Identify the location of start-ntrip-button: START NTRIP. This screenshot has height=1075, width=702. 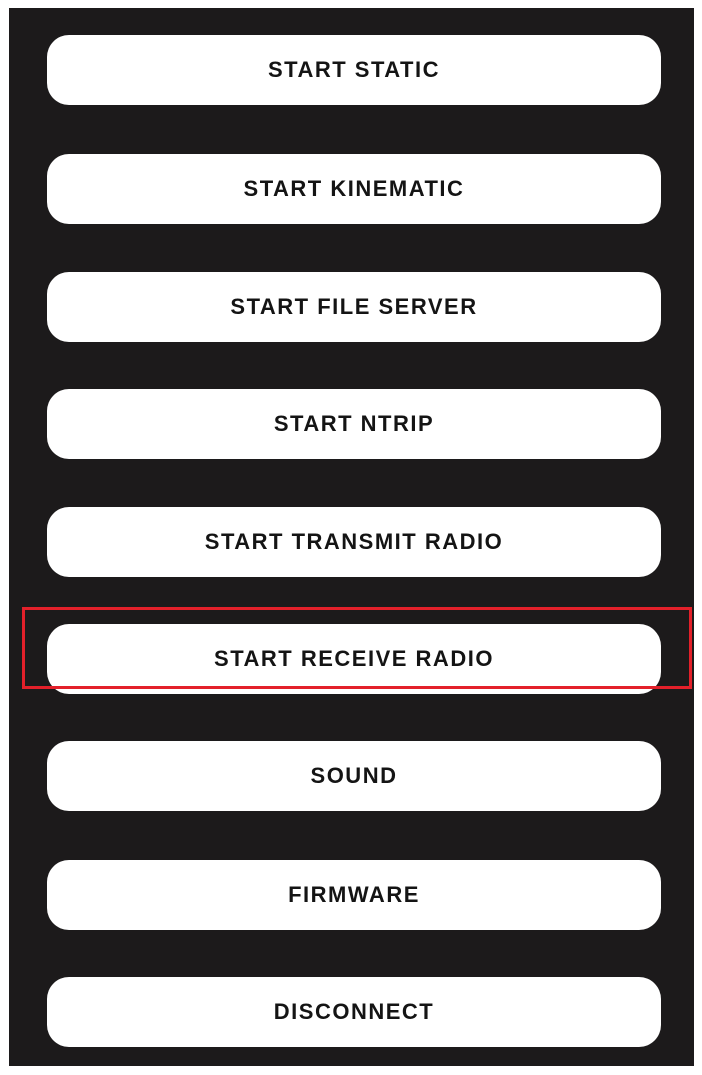
(354, 424).